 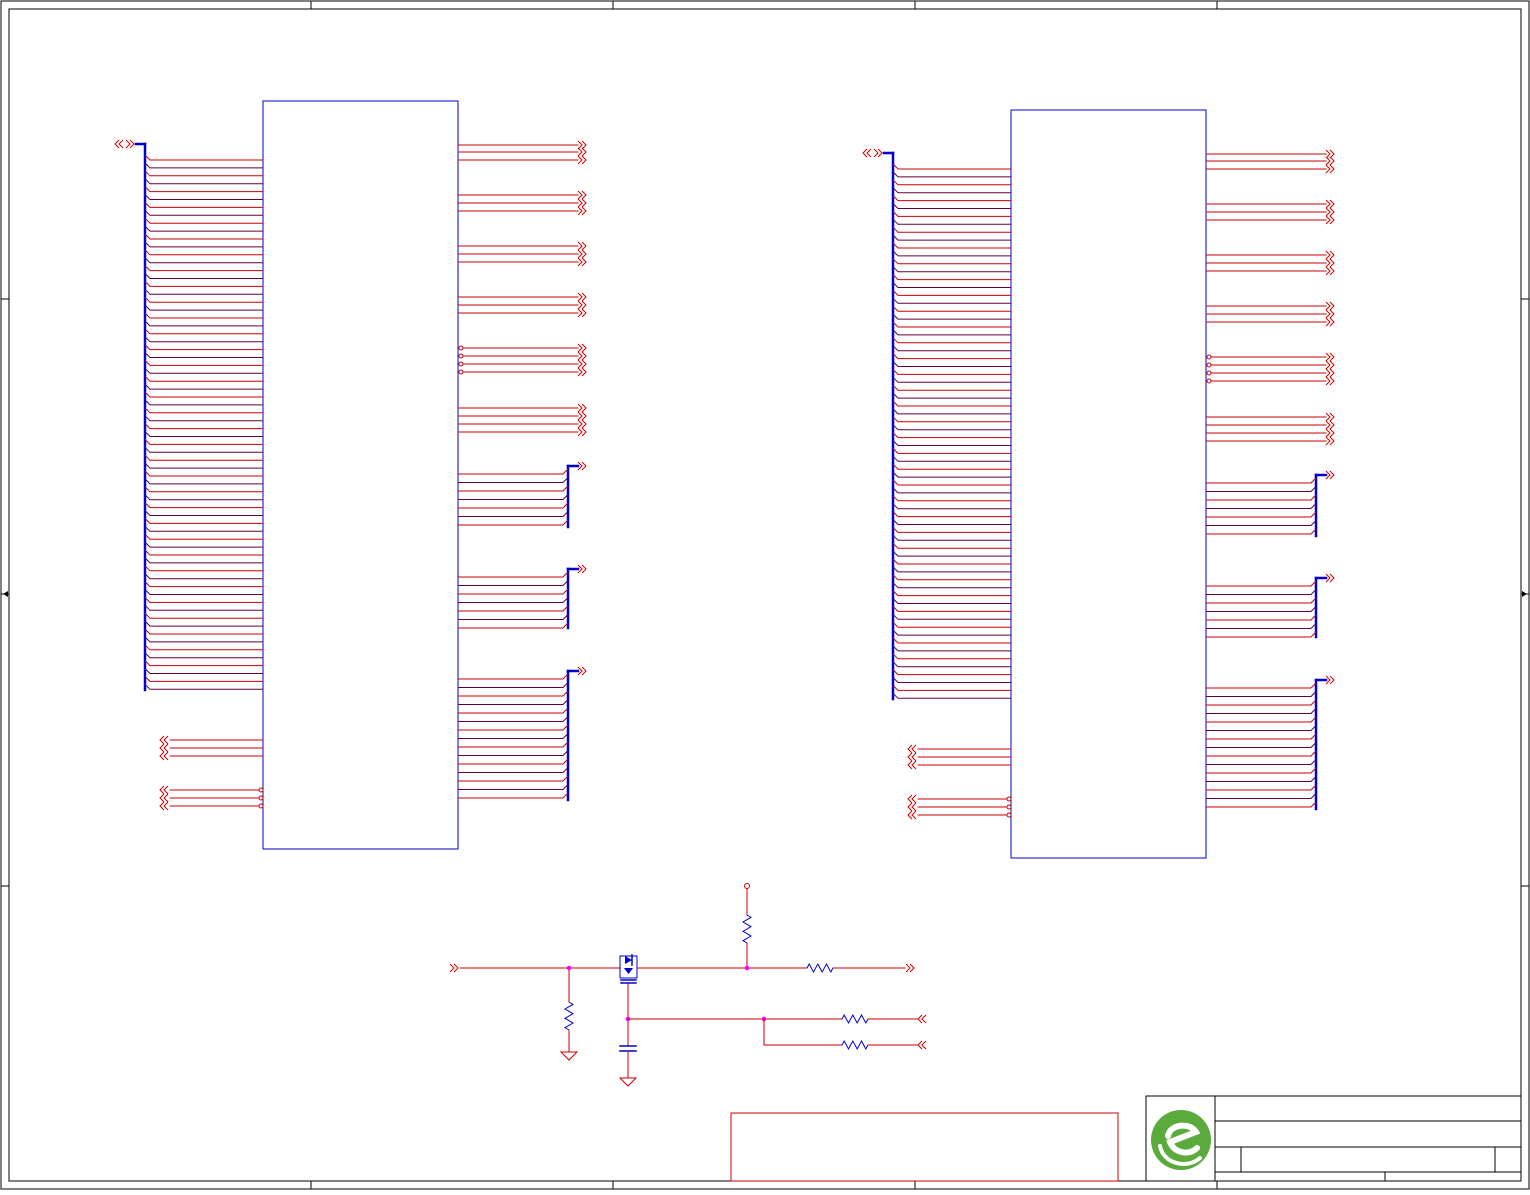 I want to click on feedback-resistor, so click(x=855, y=1045).